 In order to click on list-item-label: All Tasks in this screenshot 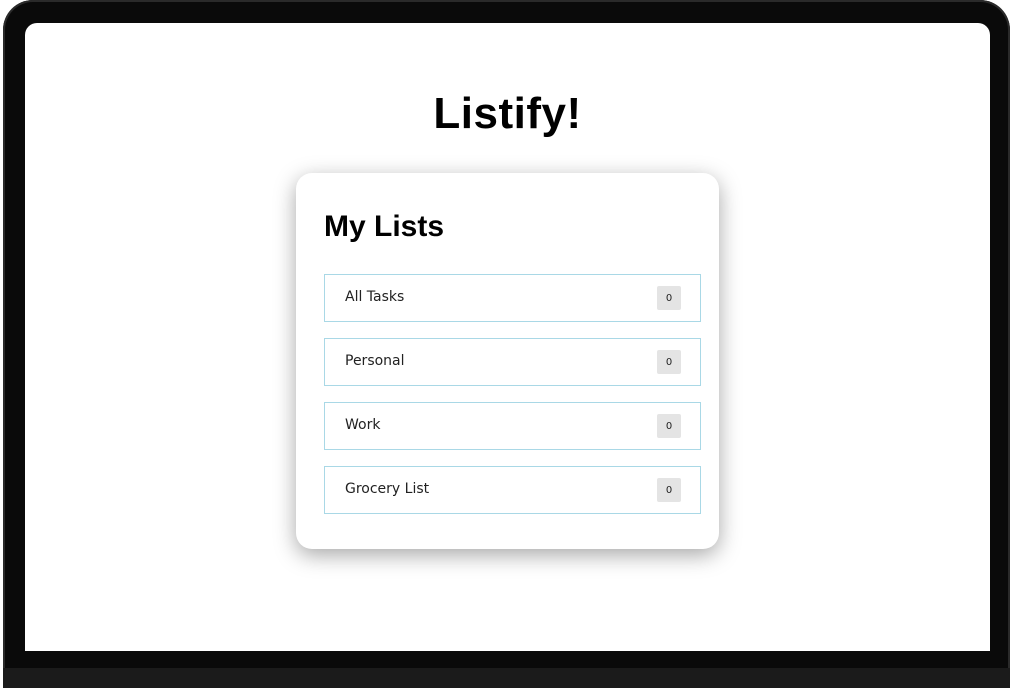, I will do `click(375, 297)`.